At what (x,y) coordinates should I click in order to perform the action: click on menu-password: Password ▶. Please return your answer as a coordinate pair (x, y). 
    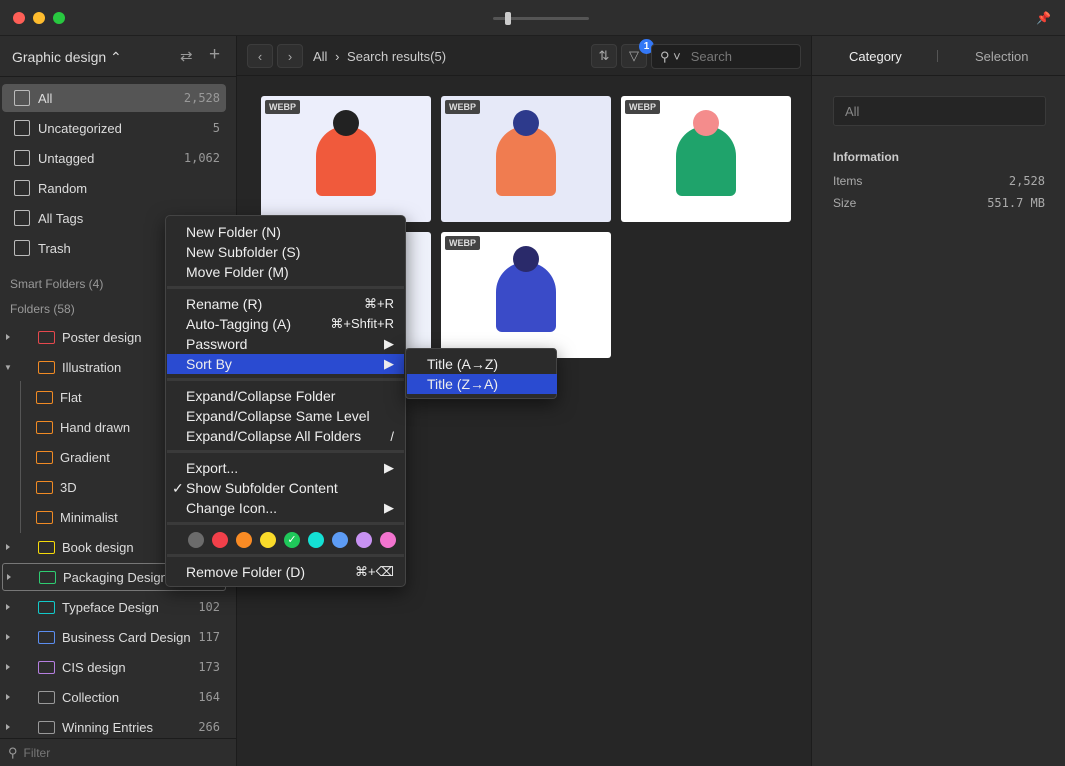
    Looking at the image, I should click on (285, 344).